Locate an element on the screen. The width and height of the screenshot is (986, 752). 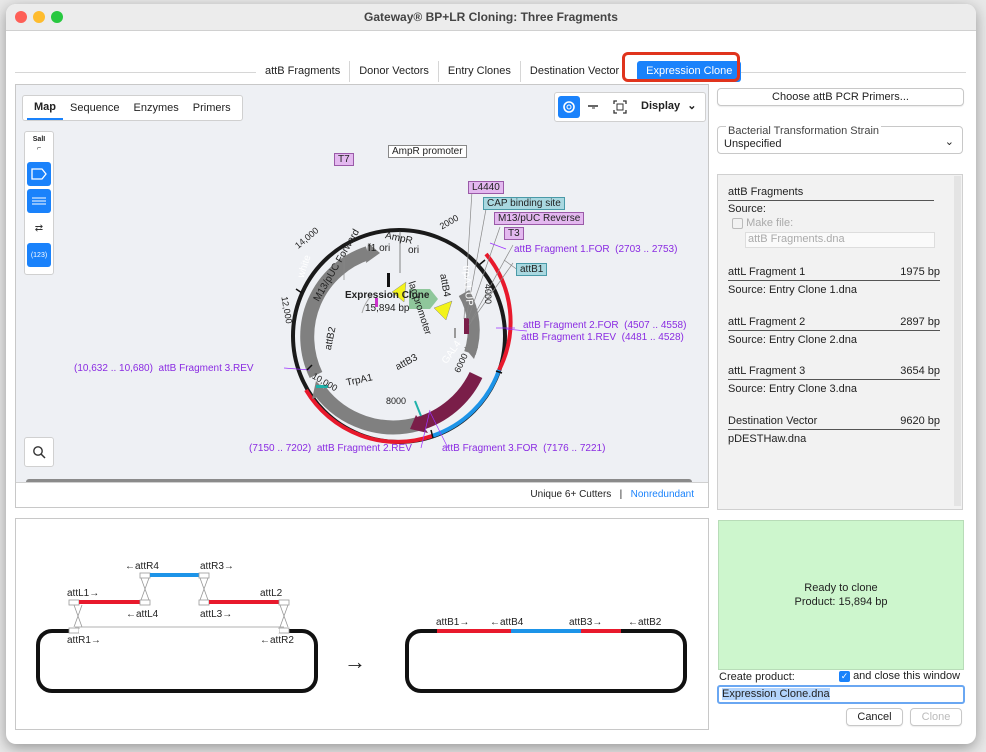
make-file-label: Make file: is located at coordinates (770, 223).